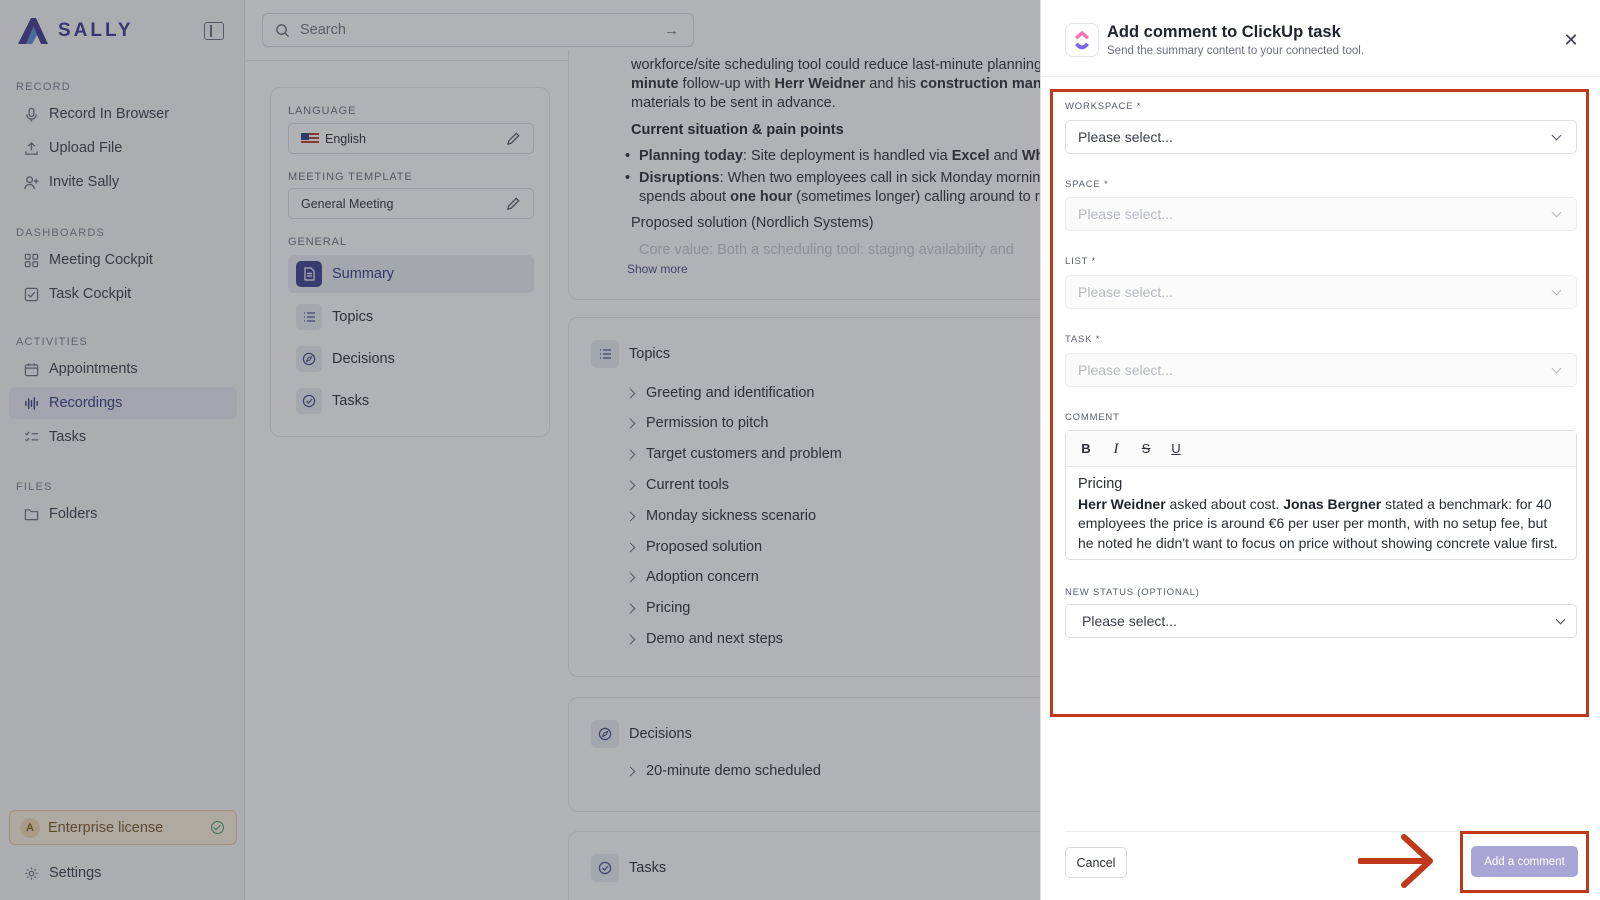 This screenshot has width=1600, height=900. I want to click on modal-title: Add comment to ClickUp task, so click(1224, 32).